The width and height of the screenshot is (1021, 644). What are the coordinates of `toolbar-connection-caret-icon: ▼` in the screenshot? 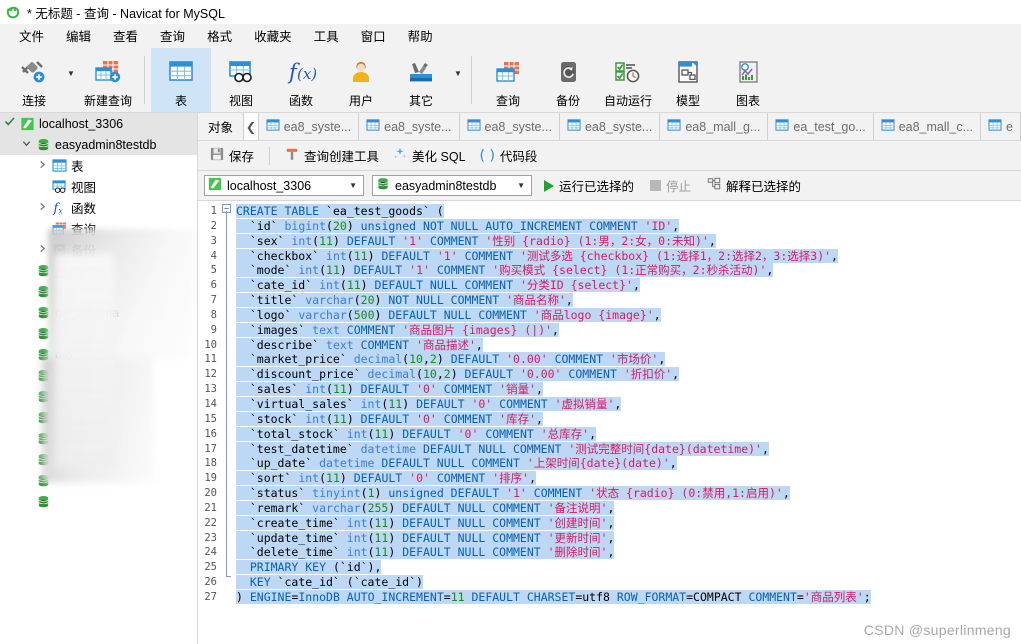 It's located at (71, 80).